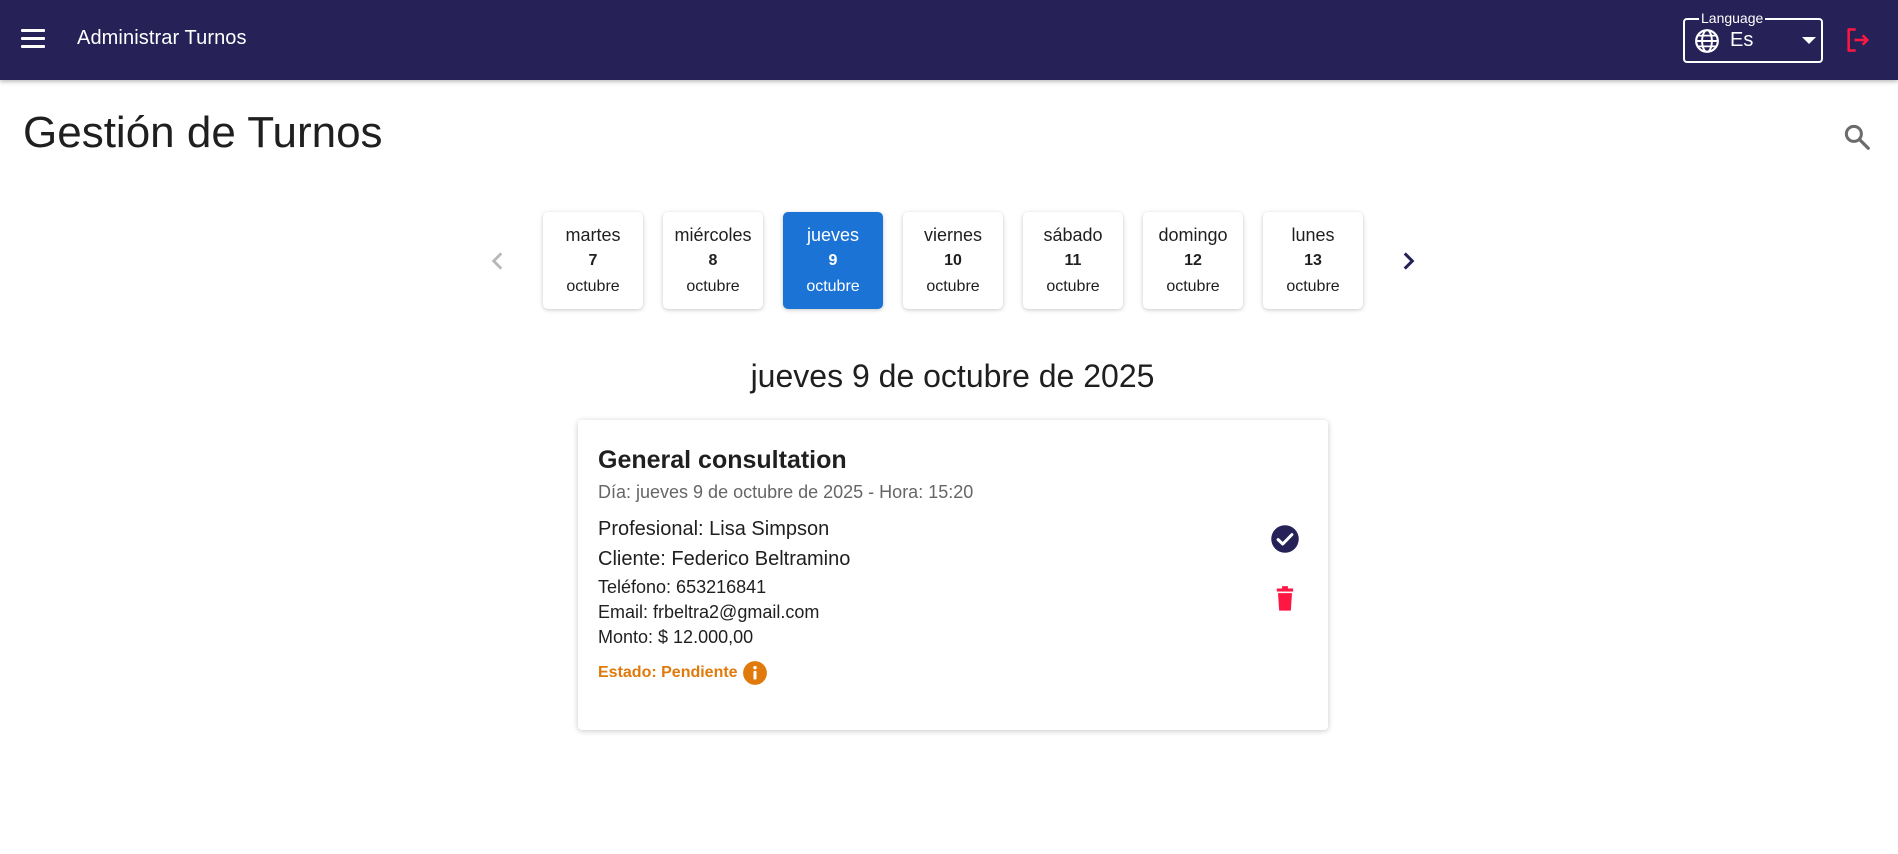  Describe the element at coordinates (713, 235) in the screenshot. I see `day-name: miércoles` at that location.